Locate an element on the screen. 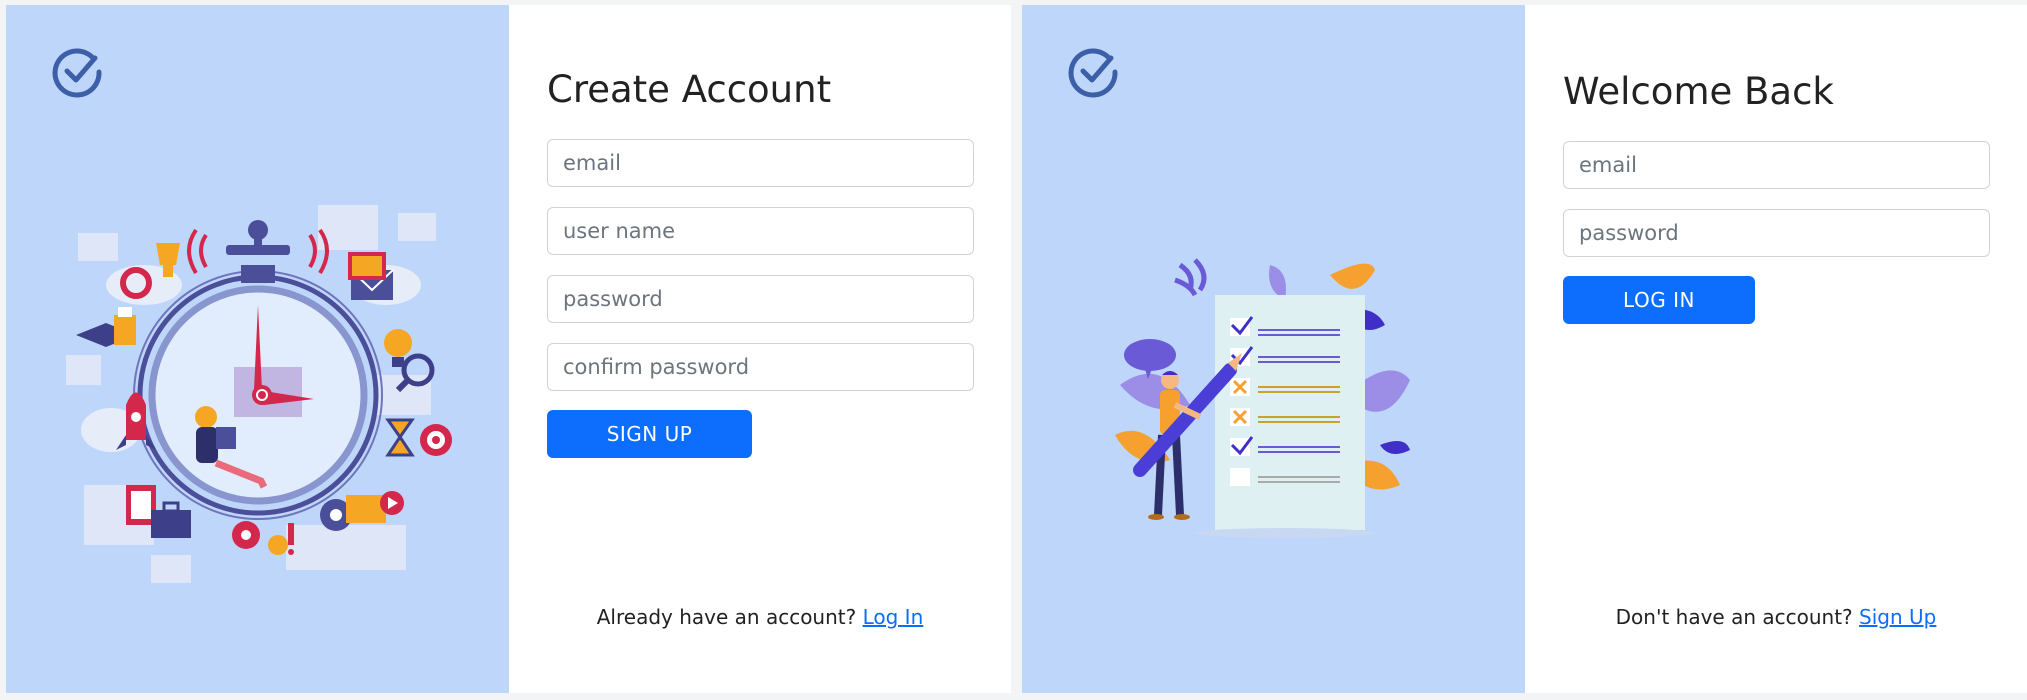  signup-prompt-text: Don't have an account? is located at coordinates (1734, 617).